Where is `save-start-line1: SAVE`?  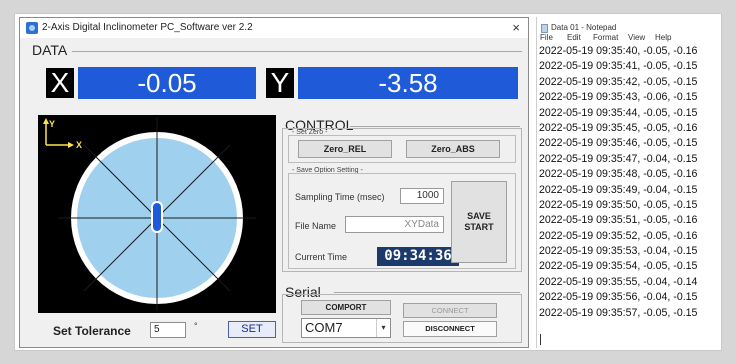 save-start-line1: SAVE is located at coordinates (479, 216).